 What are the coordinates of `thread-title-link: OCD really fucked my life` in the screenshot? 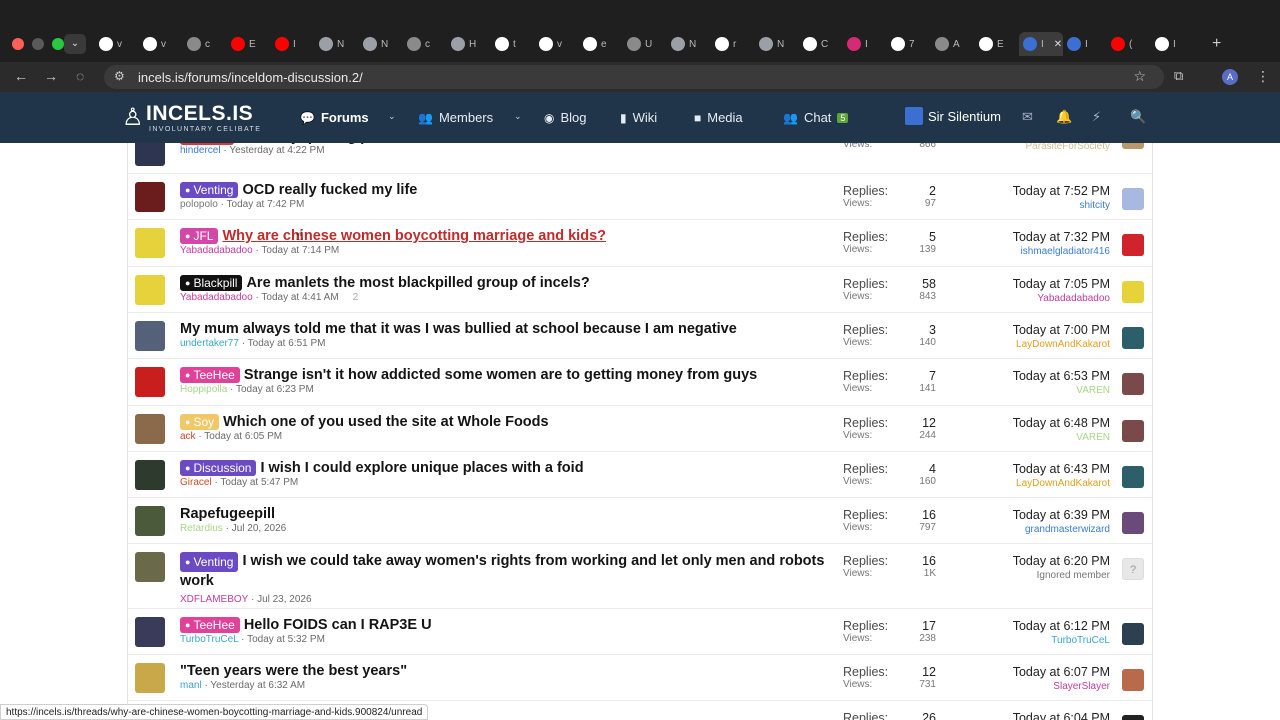 It's located at (329, 190).